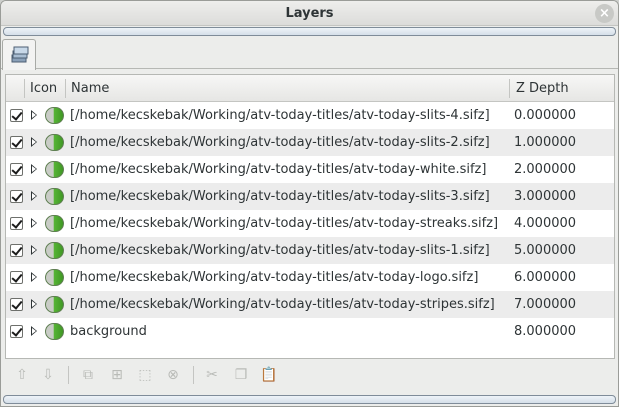  Describe the element at coordinates (604, 13) in the screenshot. I see `close-button: ×` at that location.